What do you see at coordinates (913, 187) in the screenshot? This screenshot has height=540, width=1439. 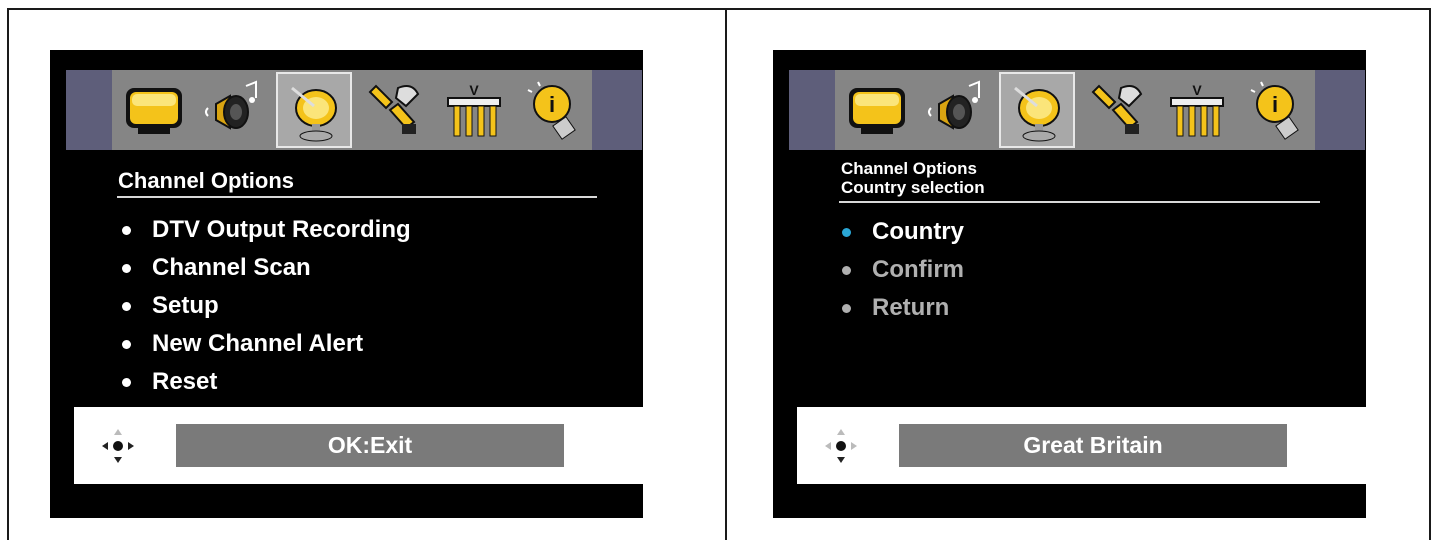 I see `menu-subtitle: Country selection` at bounding box center [913, 187].